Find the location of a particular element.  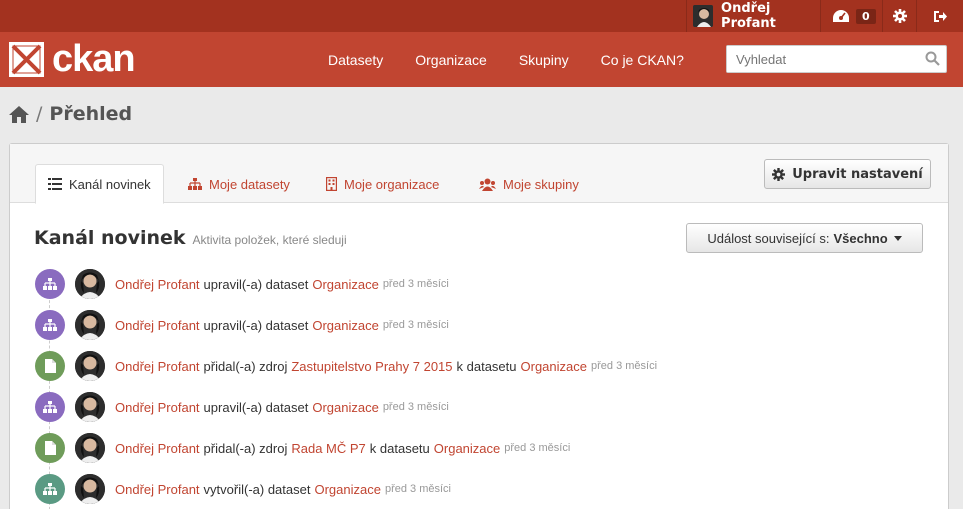

tab-my-groups: Moje skupiny is located at coordinates (529, 184).